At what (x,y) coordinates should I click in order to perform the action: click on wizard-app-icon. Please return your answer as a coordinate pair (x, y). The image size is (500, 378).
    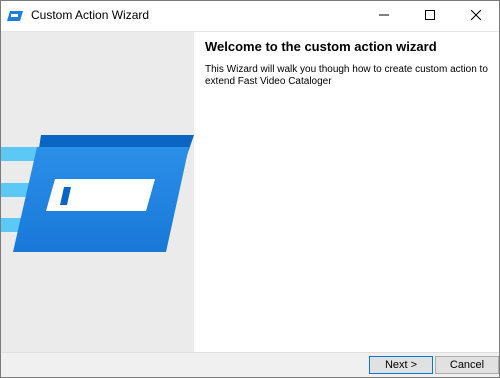
    Looking at the image, I should click on (15, 16).